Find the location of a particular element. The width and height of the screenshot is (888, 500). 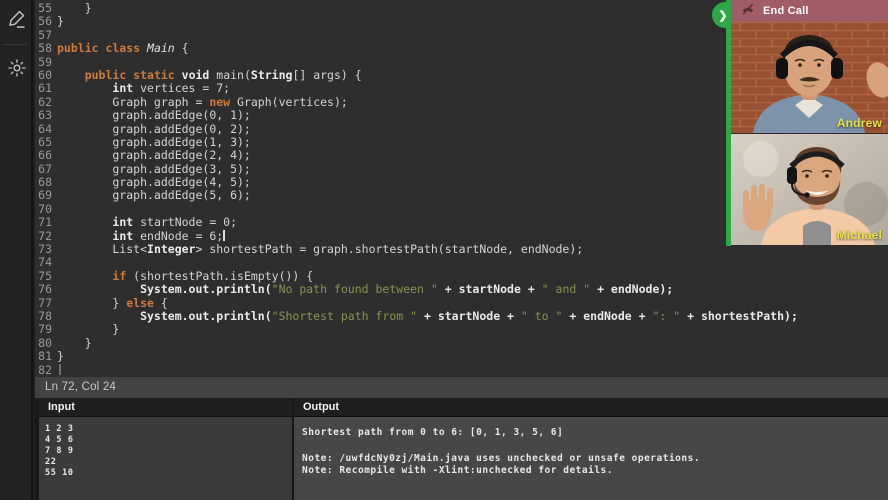

code-line: 82 is located at coordinates (461, 369).